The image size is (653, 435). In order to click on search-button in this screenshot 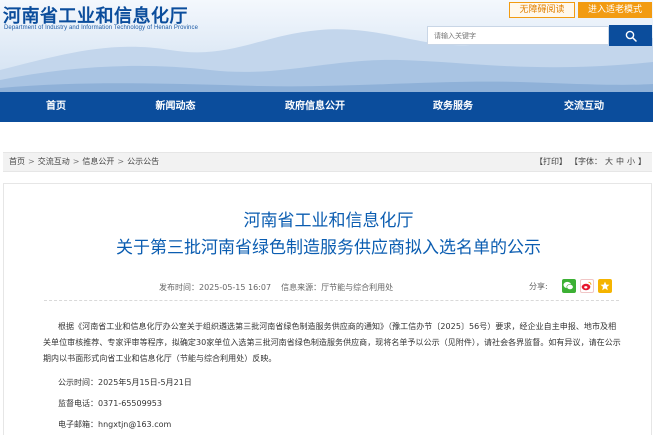, I will do `click(630, 35)`.